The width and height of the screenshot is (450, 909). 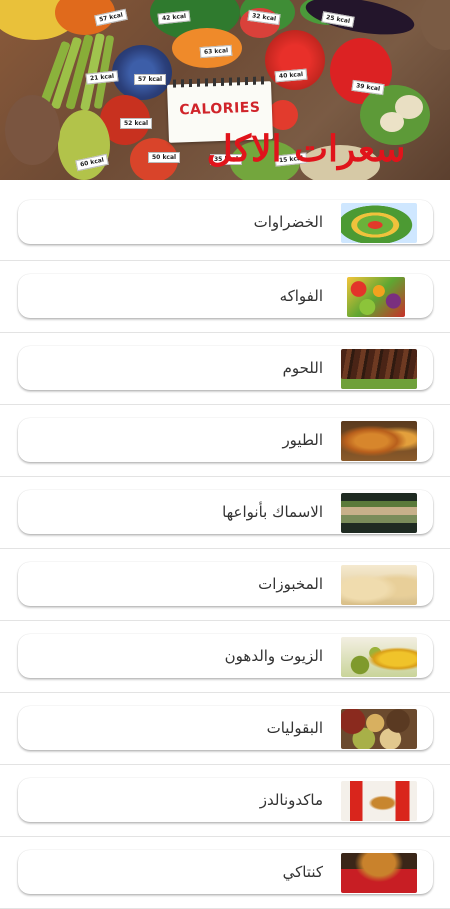 What do you see at coordinates (136, 123) in the screenshot?
I see `kcal-tag: 52 kcal` at bounding box center [136, 123].